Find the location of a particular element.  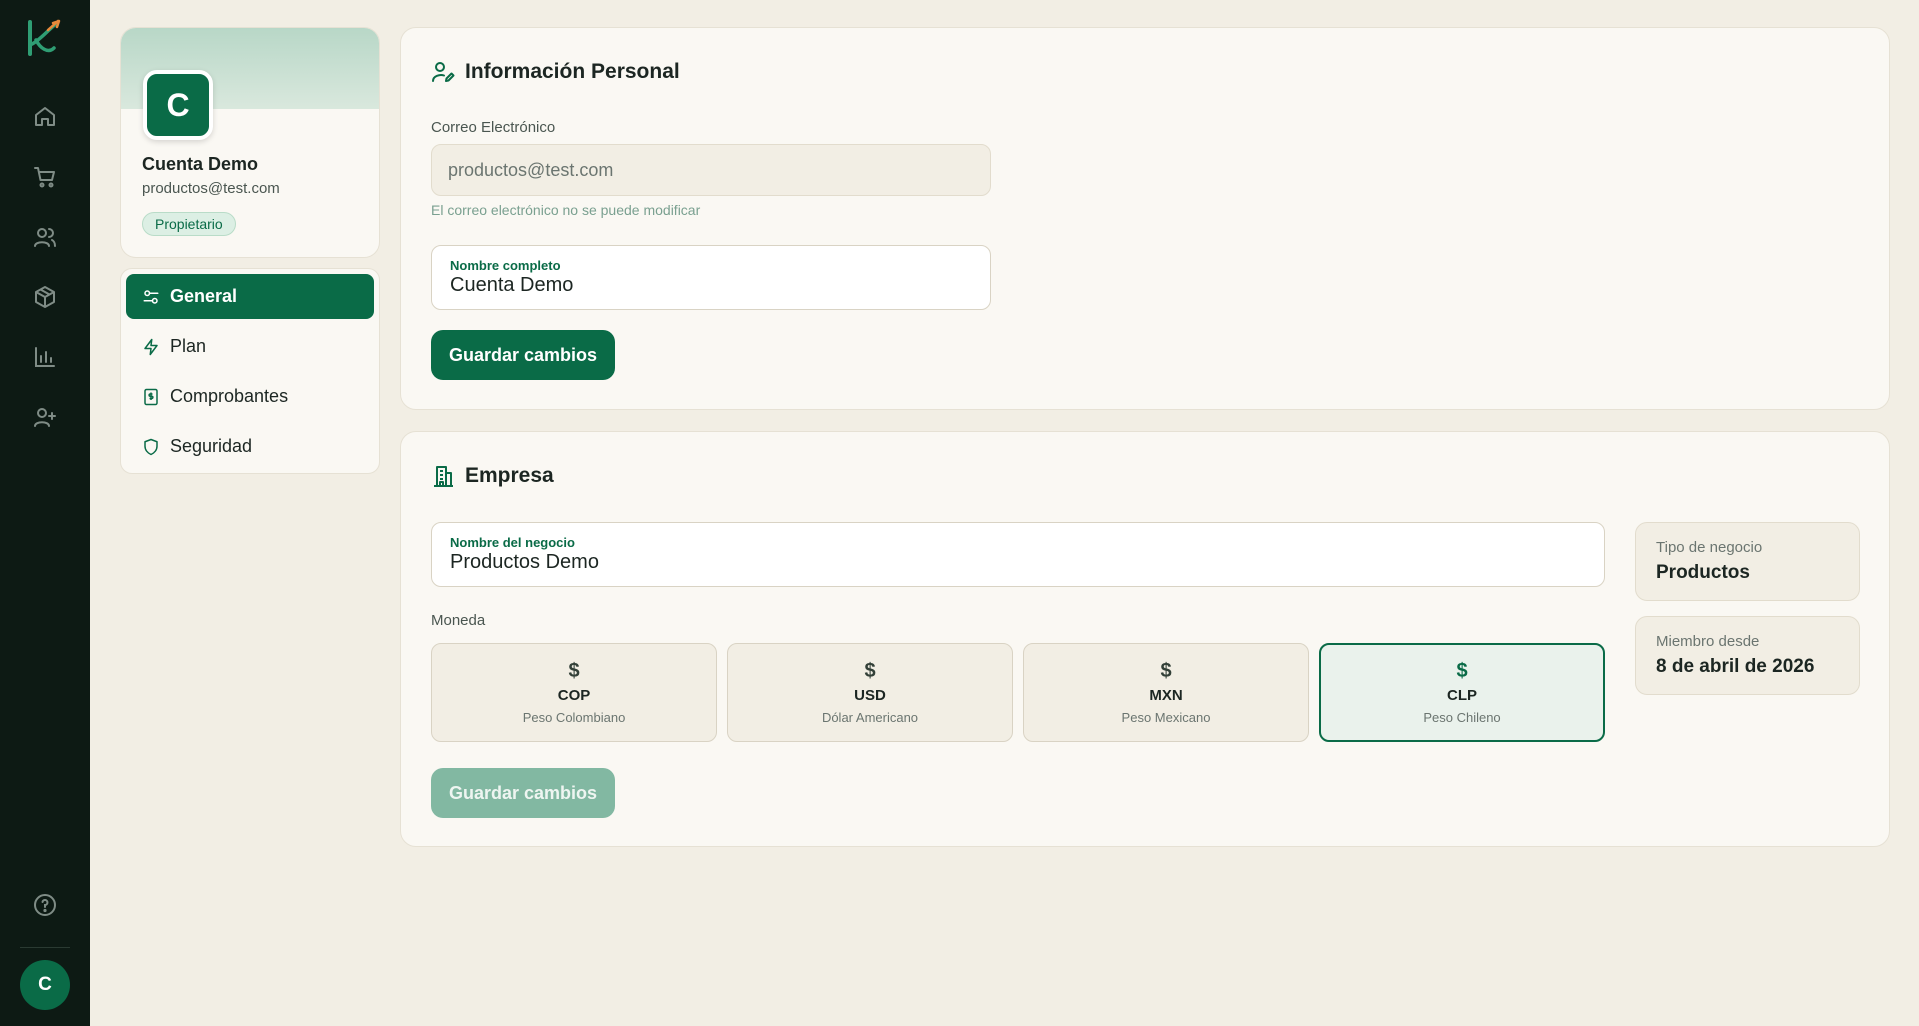

fullname-label: Nombre completo is located at coordinates (505, 265).